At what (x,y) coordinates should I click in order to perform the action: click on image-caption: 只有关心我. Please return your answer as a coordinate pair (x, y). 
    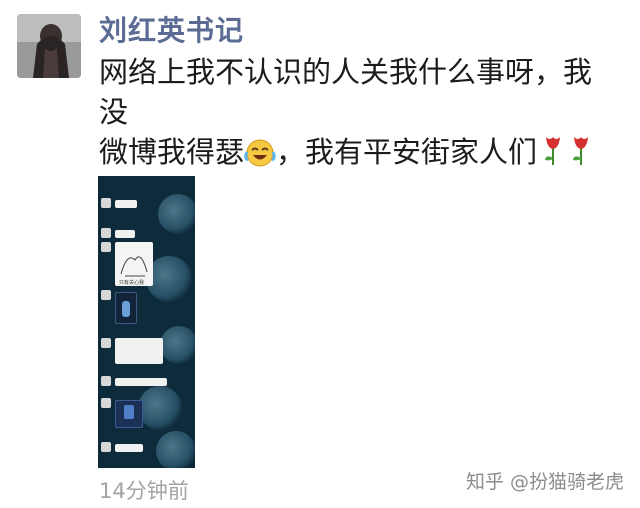
    Looking at the image, I should click on (131, 282).